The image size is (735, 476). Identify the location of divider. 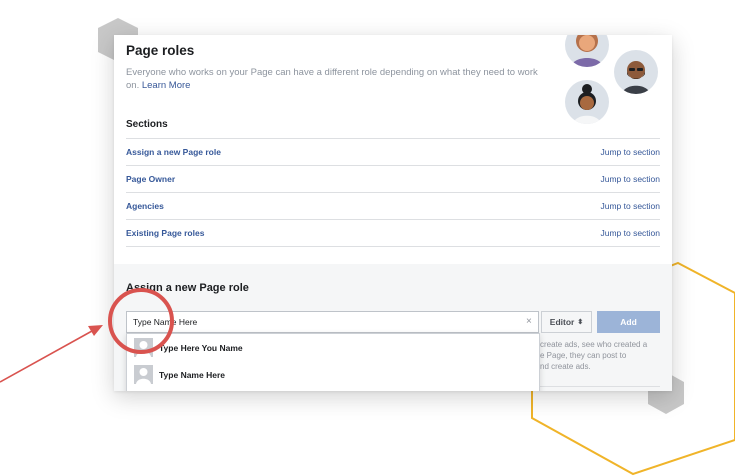
(600, 386).